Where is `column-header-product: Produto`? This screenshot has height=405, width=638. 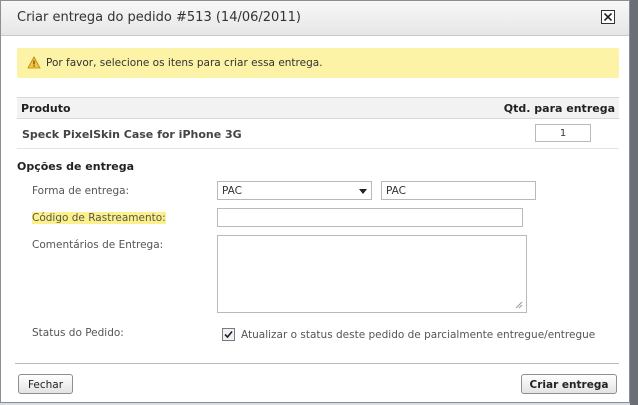 column-header-product: Produto is located at coordinates (46, 108).